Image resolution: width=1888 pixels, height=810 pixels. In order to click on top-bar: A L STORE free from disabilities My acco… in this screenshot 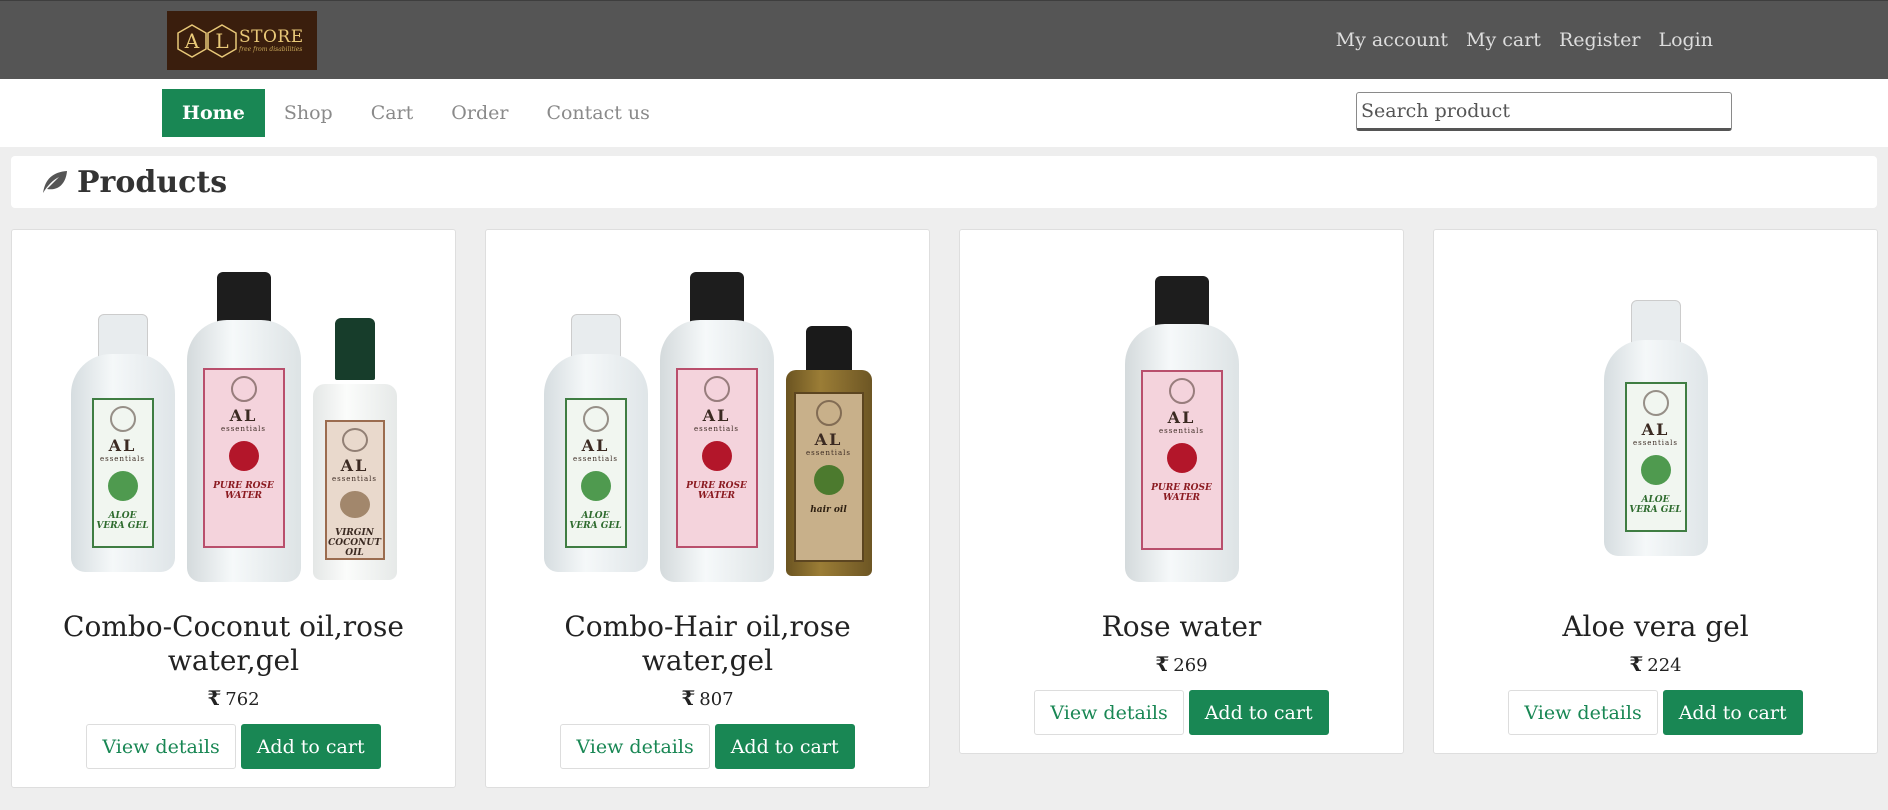, I will do `click(944, 39)`.